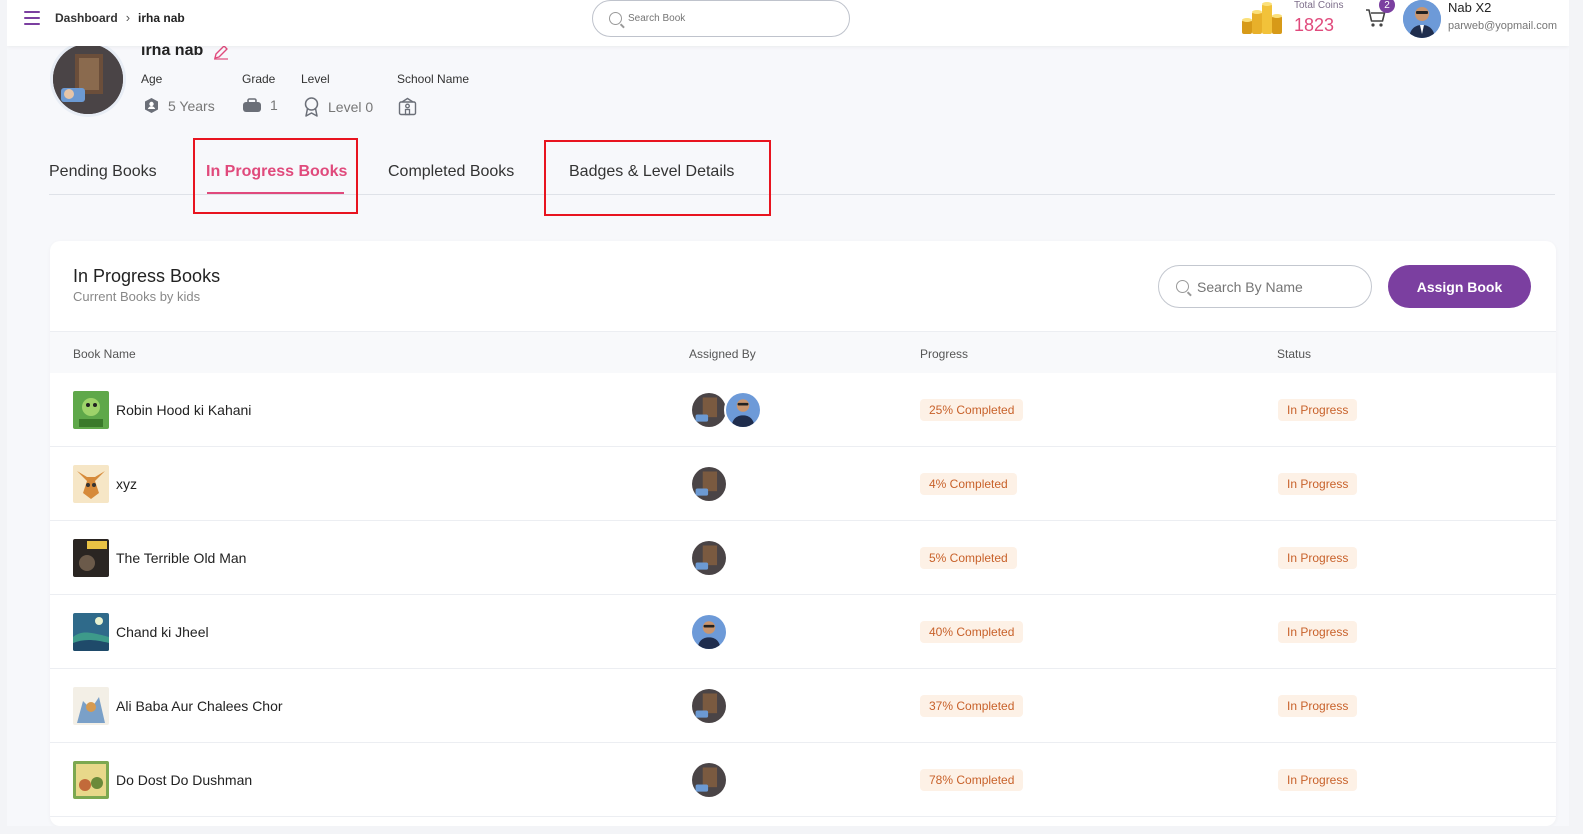 Image resolution: width=1583 pixels, height=834 pixels. I want to click on hamburger-menu-icon, so click(32, 18).